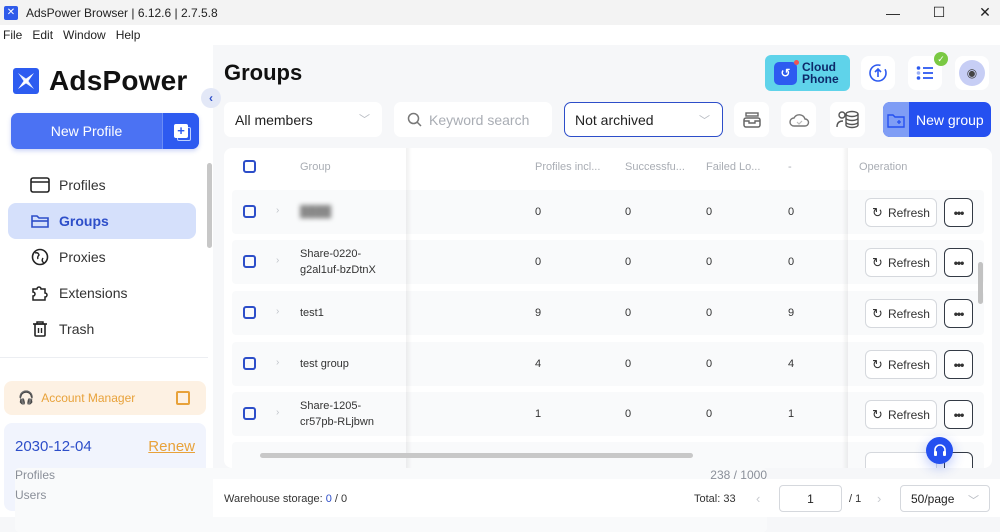 The image size is (1000, 532). Describe the element at coordinates (42, 35) in the screenshot. I see `menu-edit: Edit` at that location.